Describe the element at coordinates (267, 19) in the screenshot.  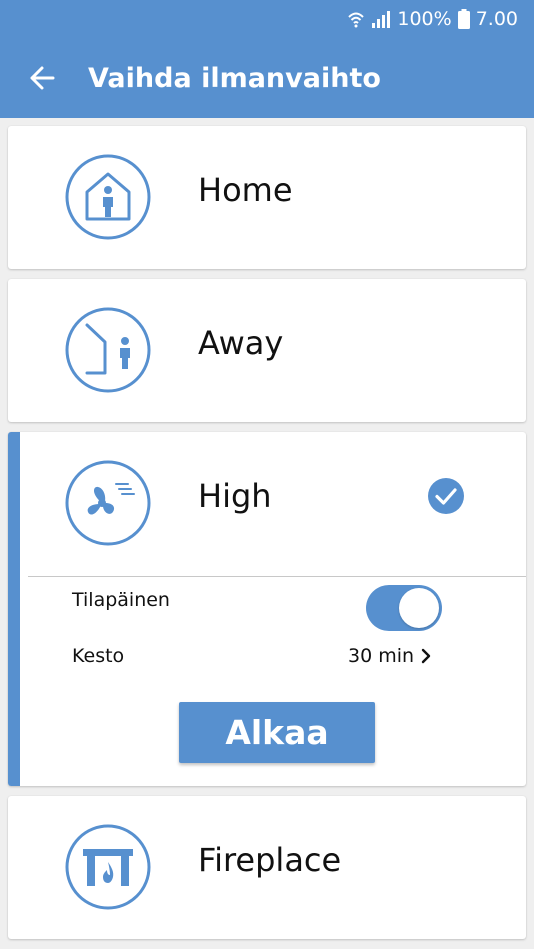
I see `status-bar: 100% 7.00` at that location.